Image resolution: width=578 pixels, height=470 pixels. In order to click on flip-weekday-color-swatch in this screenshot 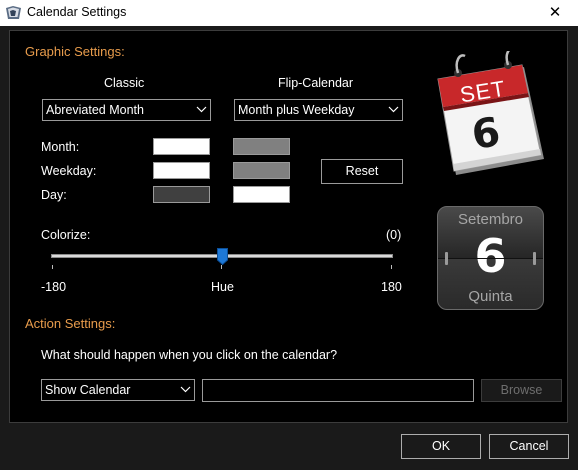, I will do `click(261, 170)`.